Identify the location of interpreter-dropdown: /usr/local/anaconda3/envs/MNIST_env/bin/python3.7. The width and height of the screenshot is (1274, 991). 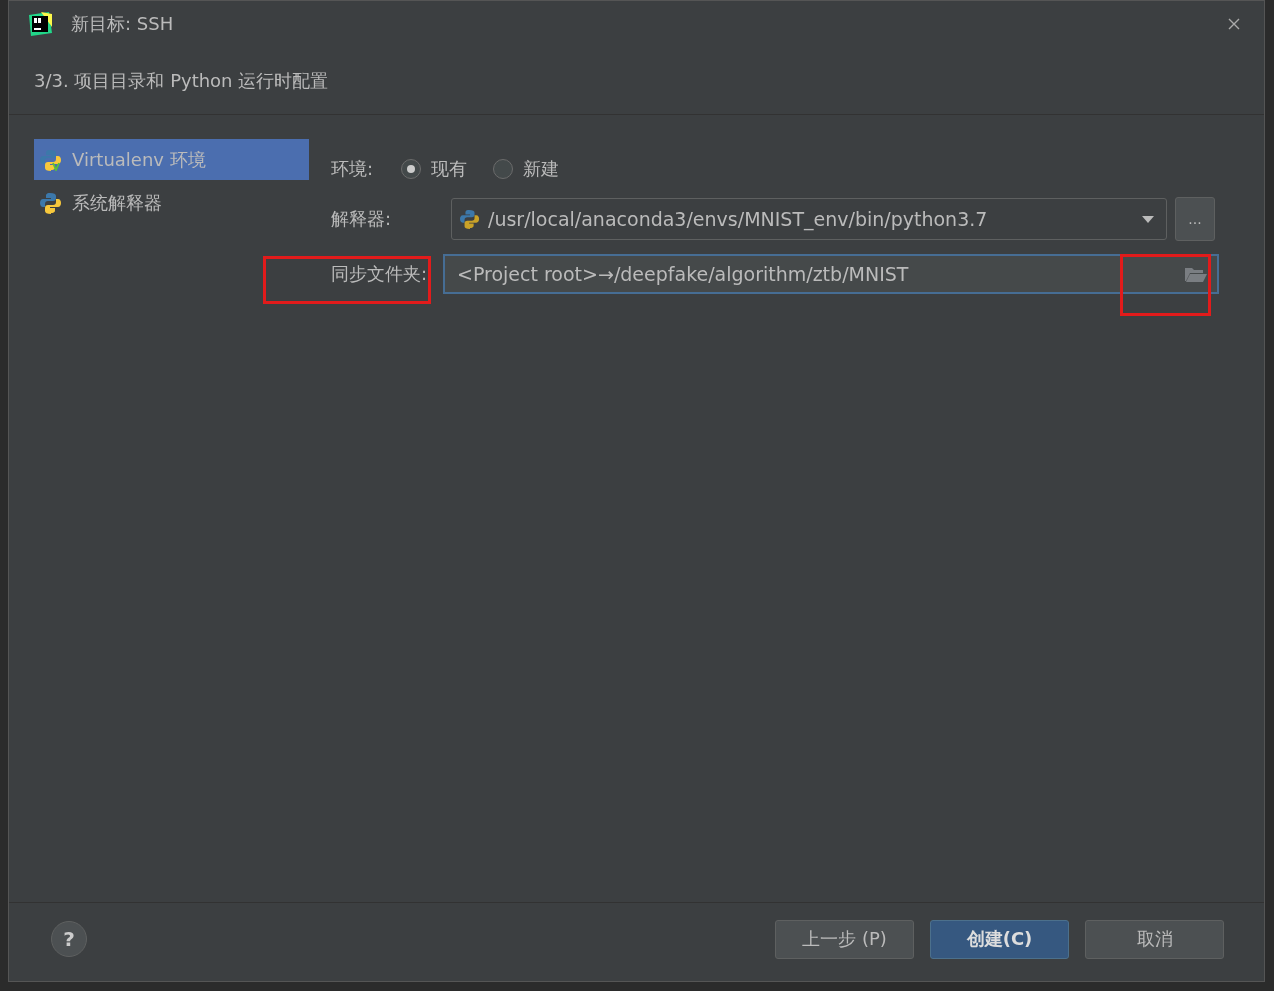
(809, 219).